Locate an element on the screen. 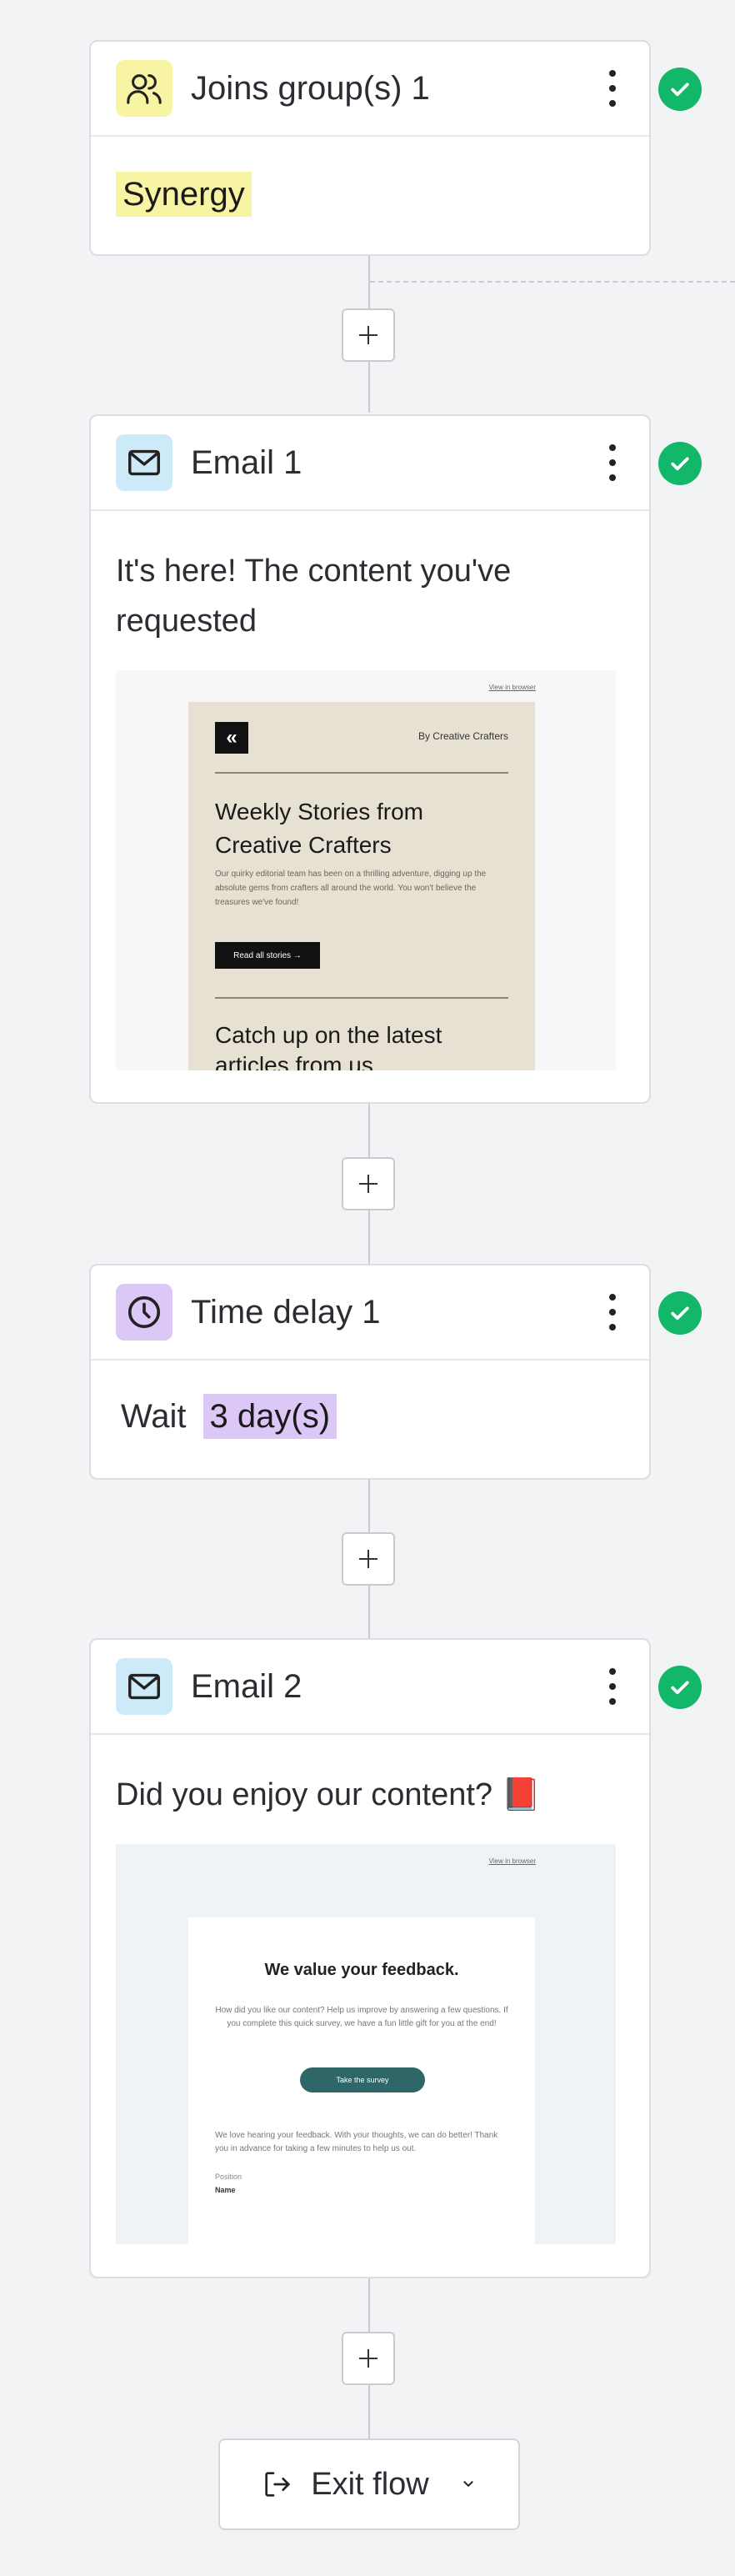 Image resolution: width=735 pixels, height=2576 pixels. card-header: Time delay 1 is located at coordinates (370, 1313).